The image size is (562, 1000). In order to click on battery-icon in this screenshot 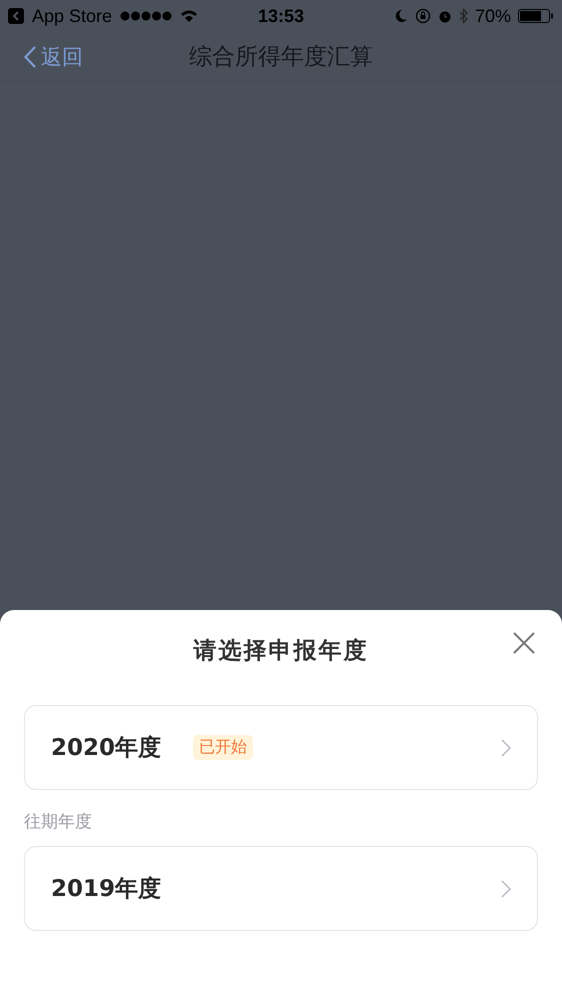, I will do `click(536, 16)`.